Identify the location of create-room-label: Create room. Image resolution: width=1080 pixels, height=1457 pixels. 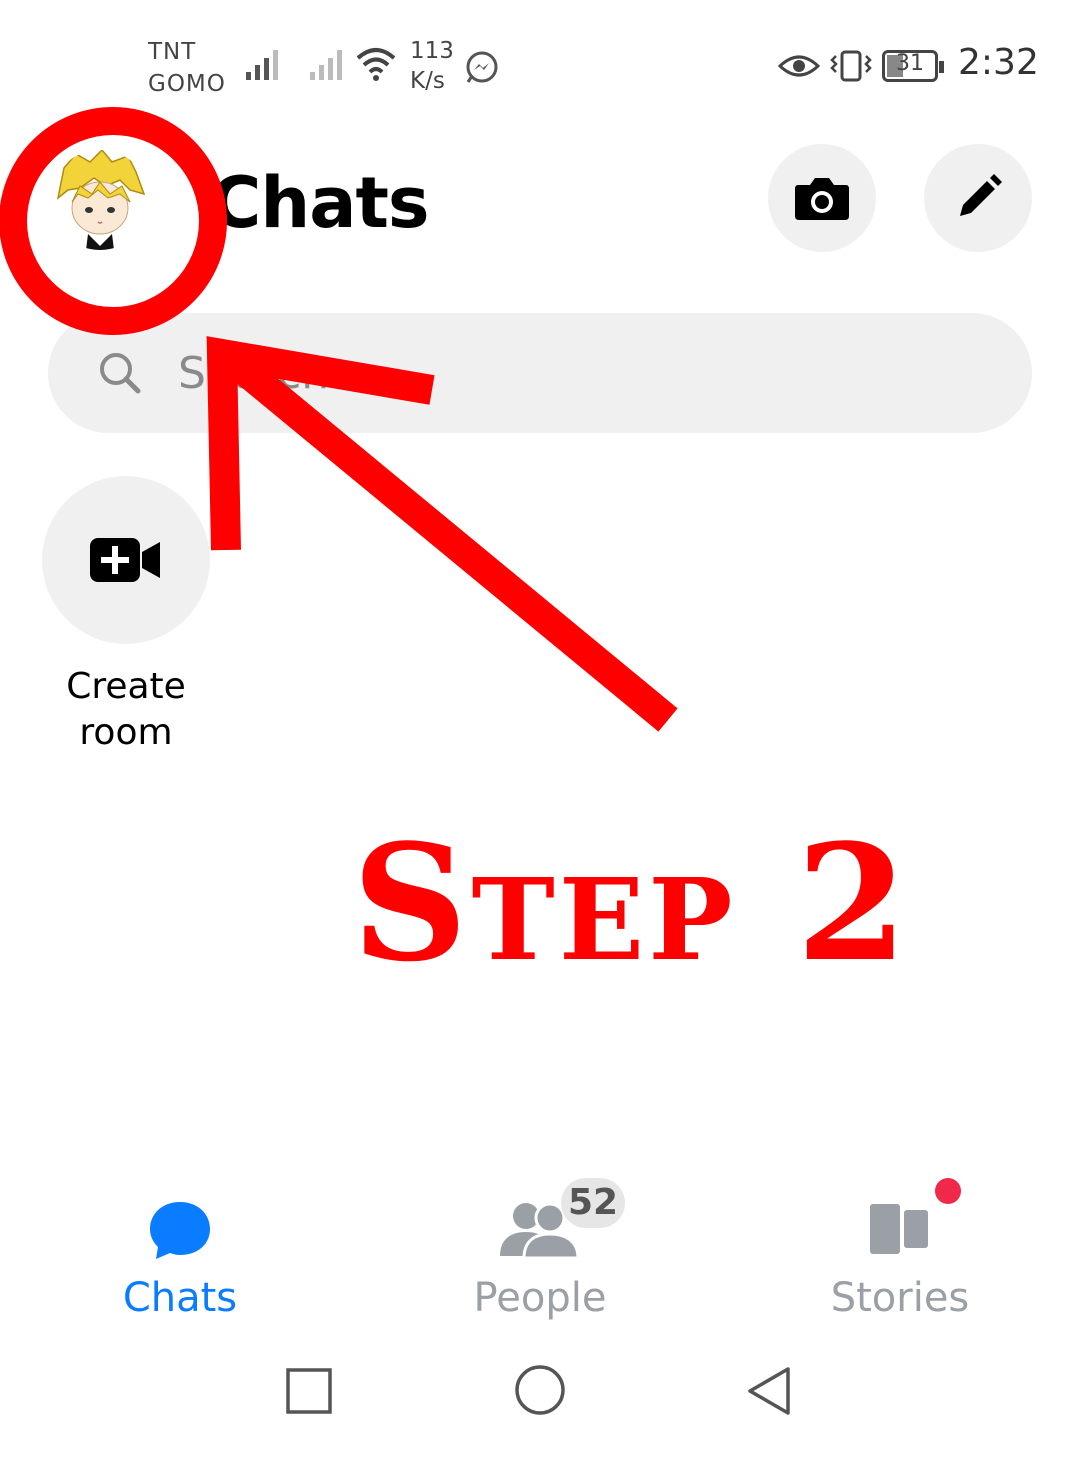
(126, 710).